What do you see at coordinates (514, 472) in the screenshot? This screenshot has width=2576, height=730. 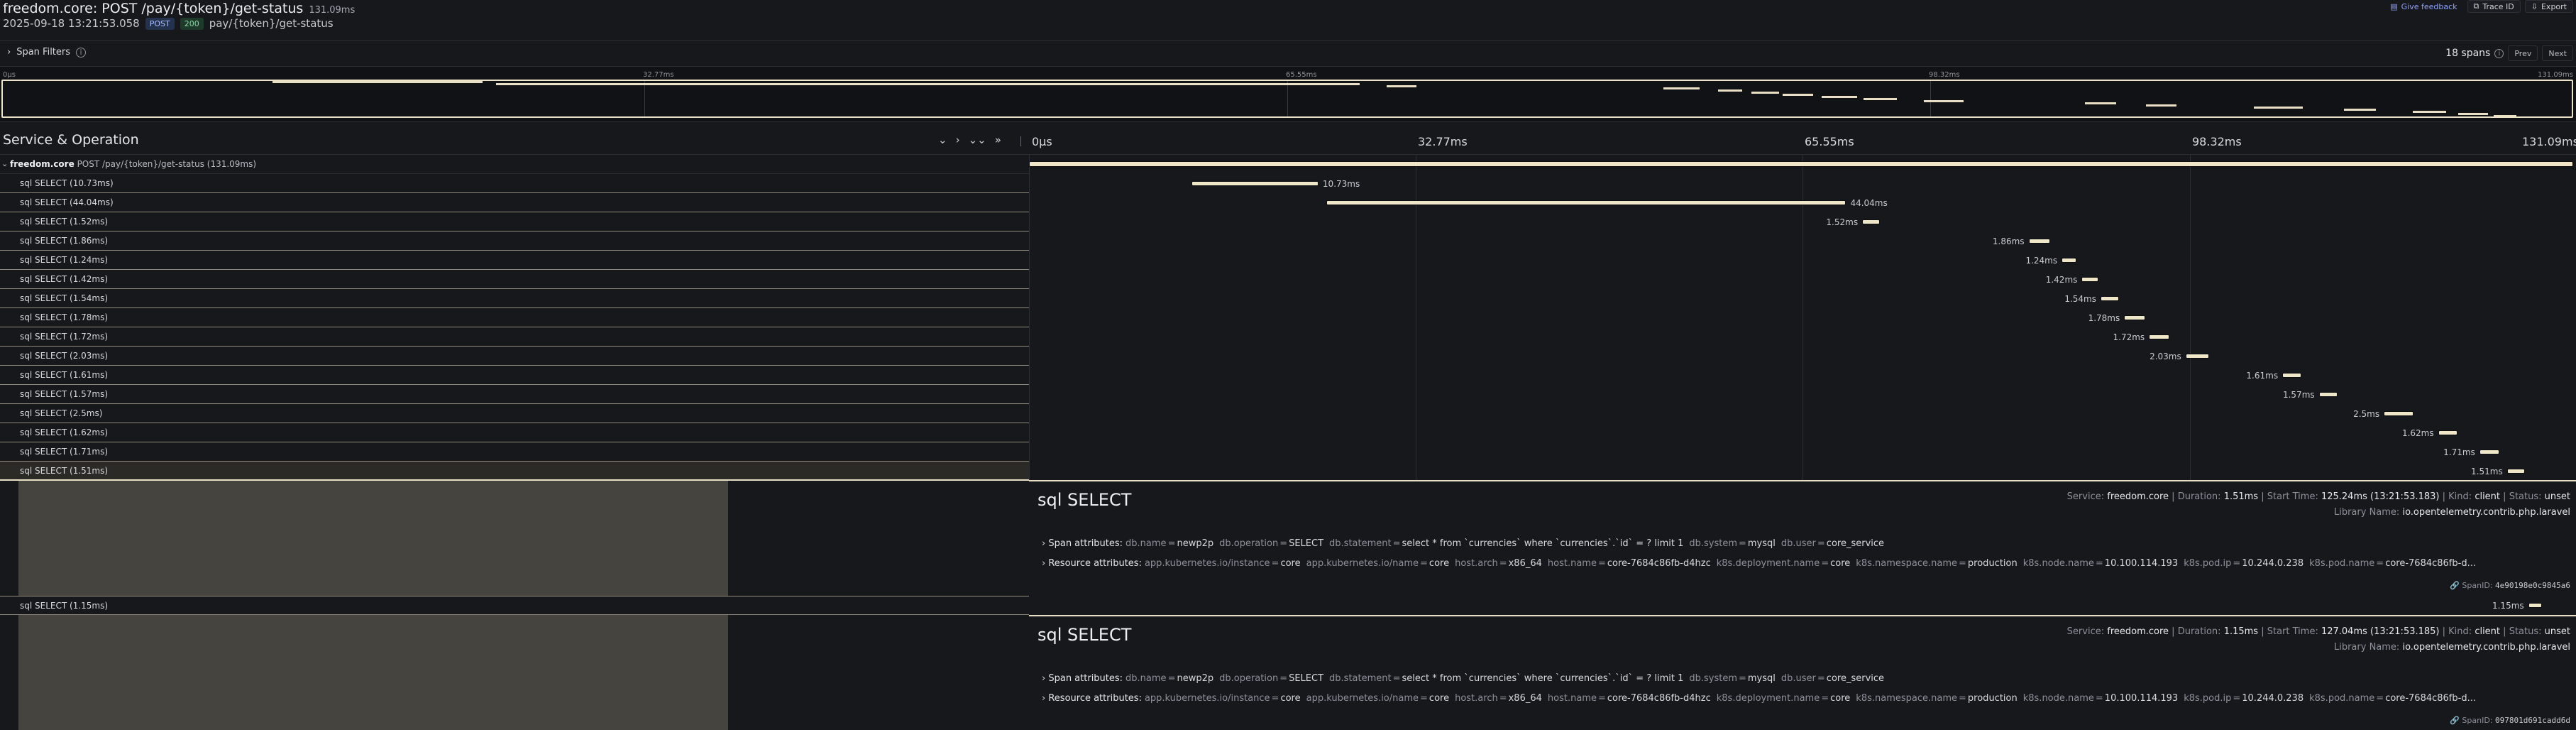 I see `span-row: sql SELECT (1.51ms)` at bounding box center [514, 472].